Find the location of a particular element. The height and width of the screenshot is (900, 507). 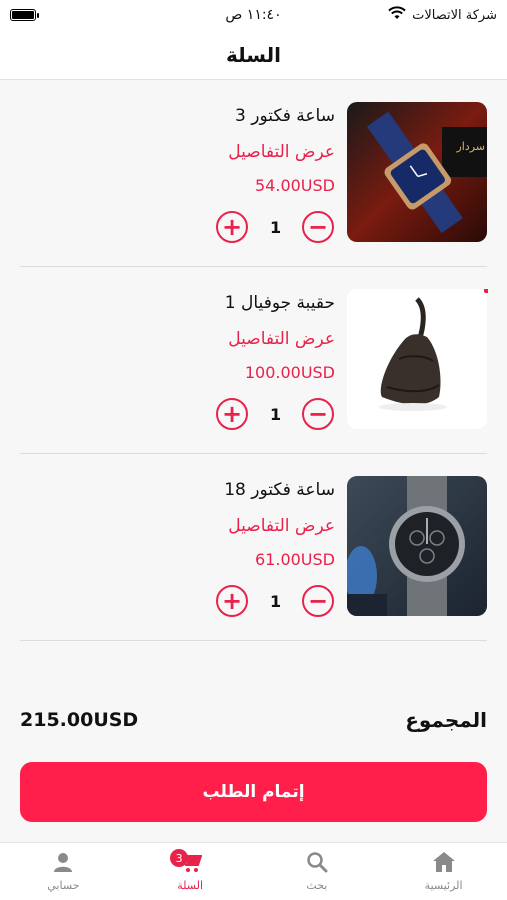

battery-icon is located at coordinates (24, 15).